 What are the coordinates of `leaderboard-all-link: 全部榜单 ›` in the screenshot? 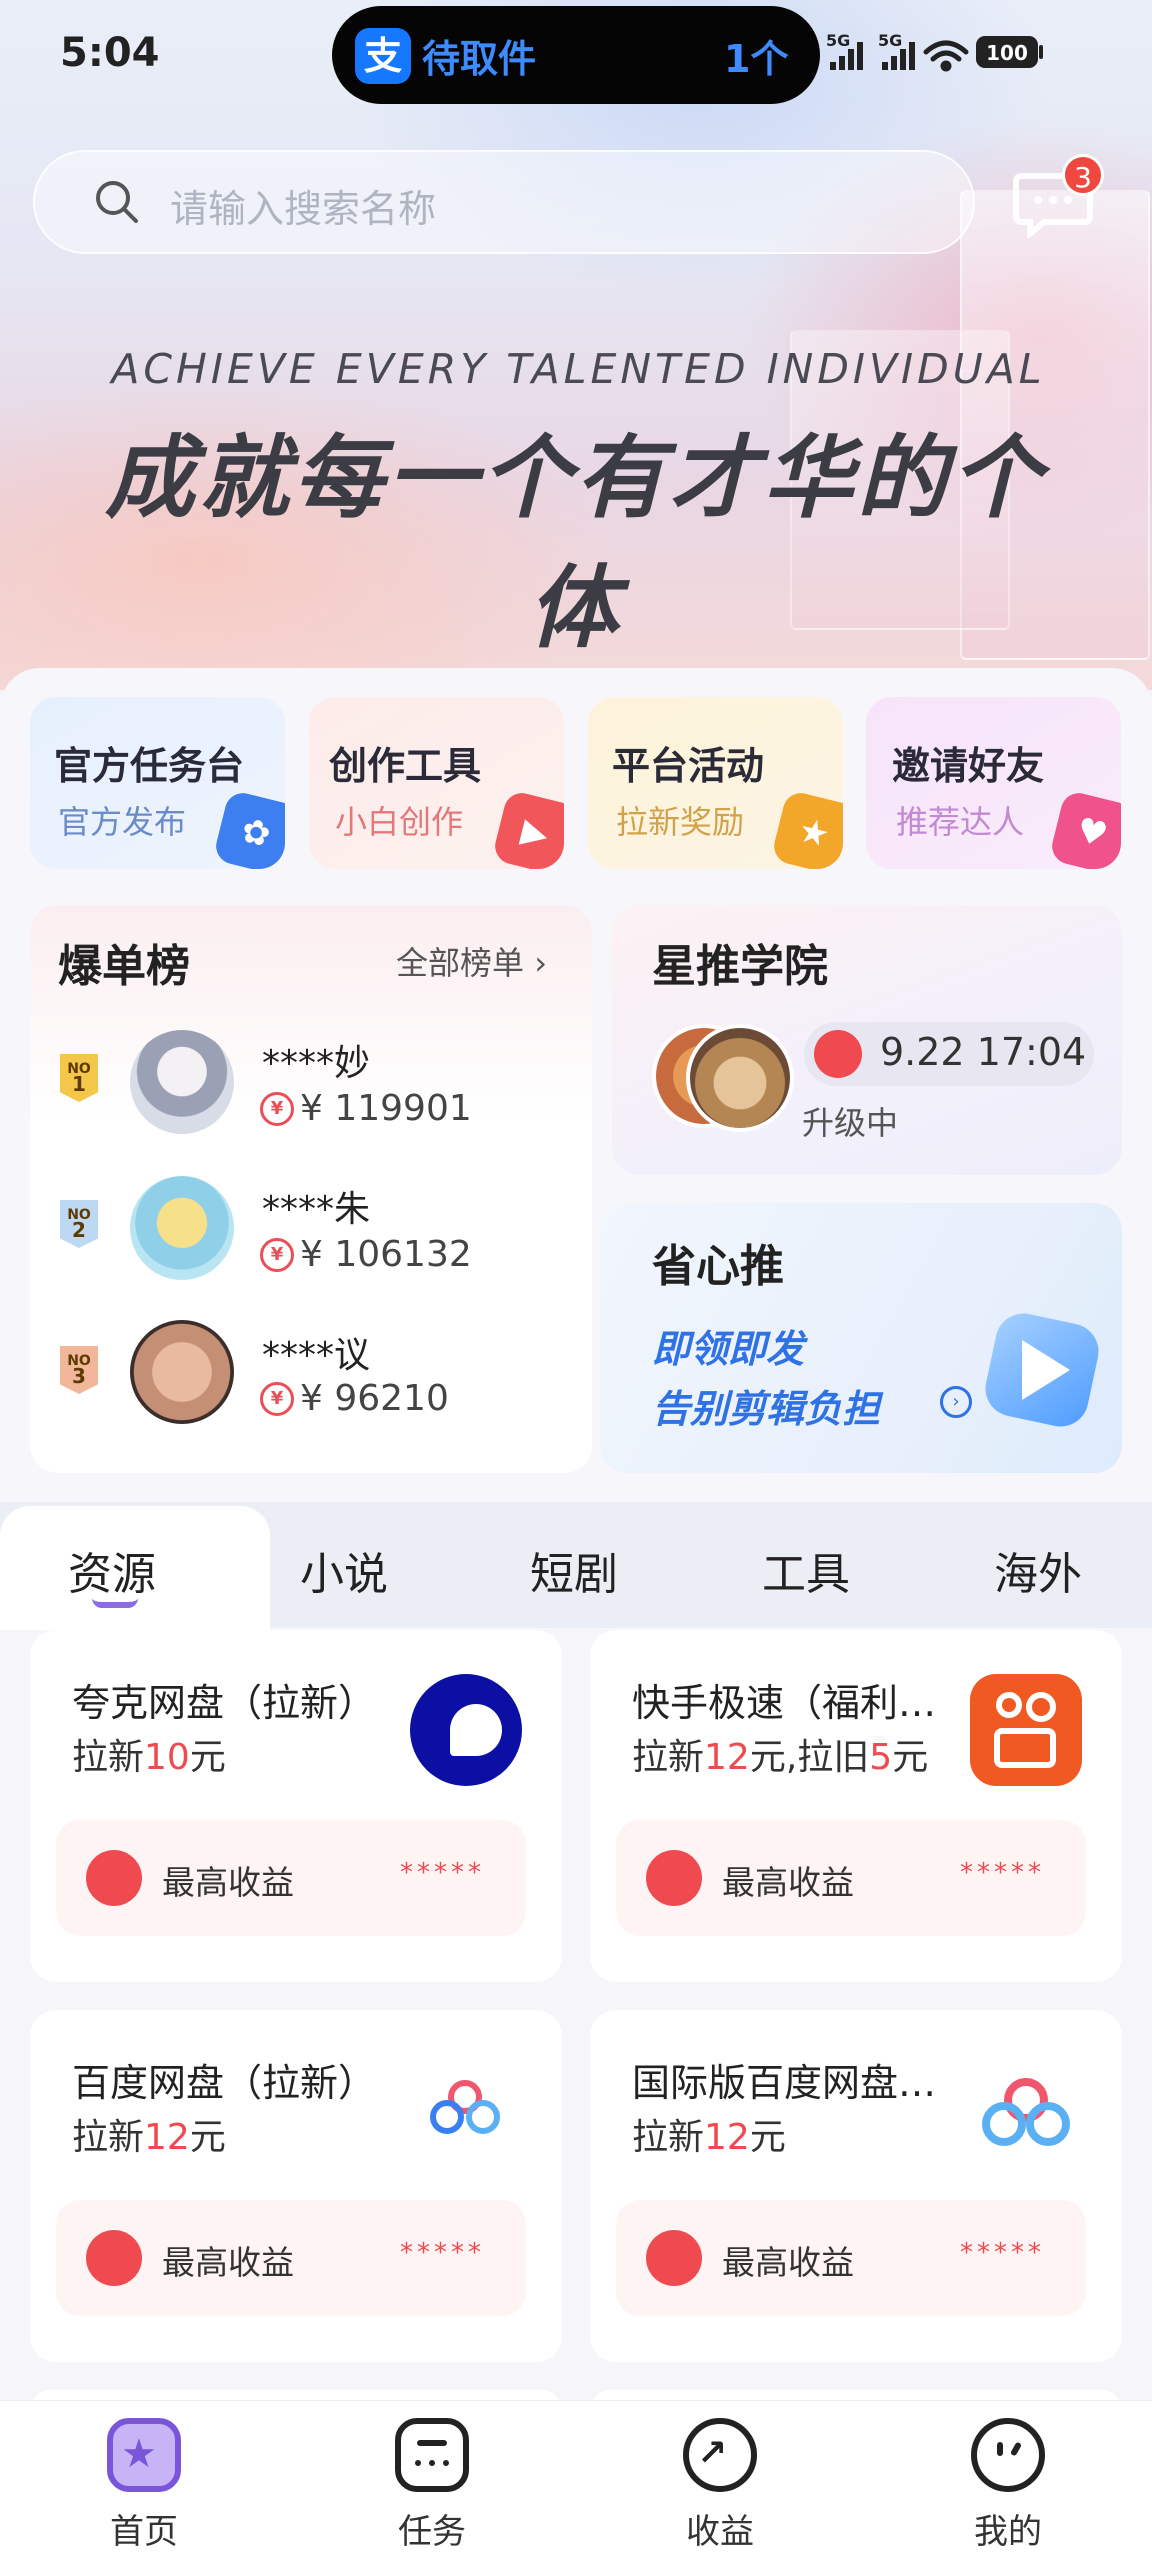 It's located at (471, 961).